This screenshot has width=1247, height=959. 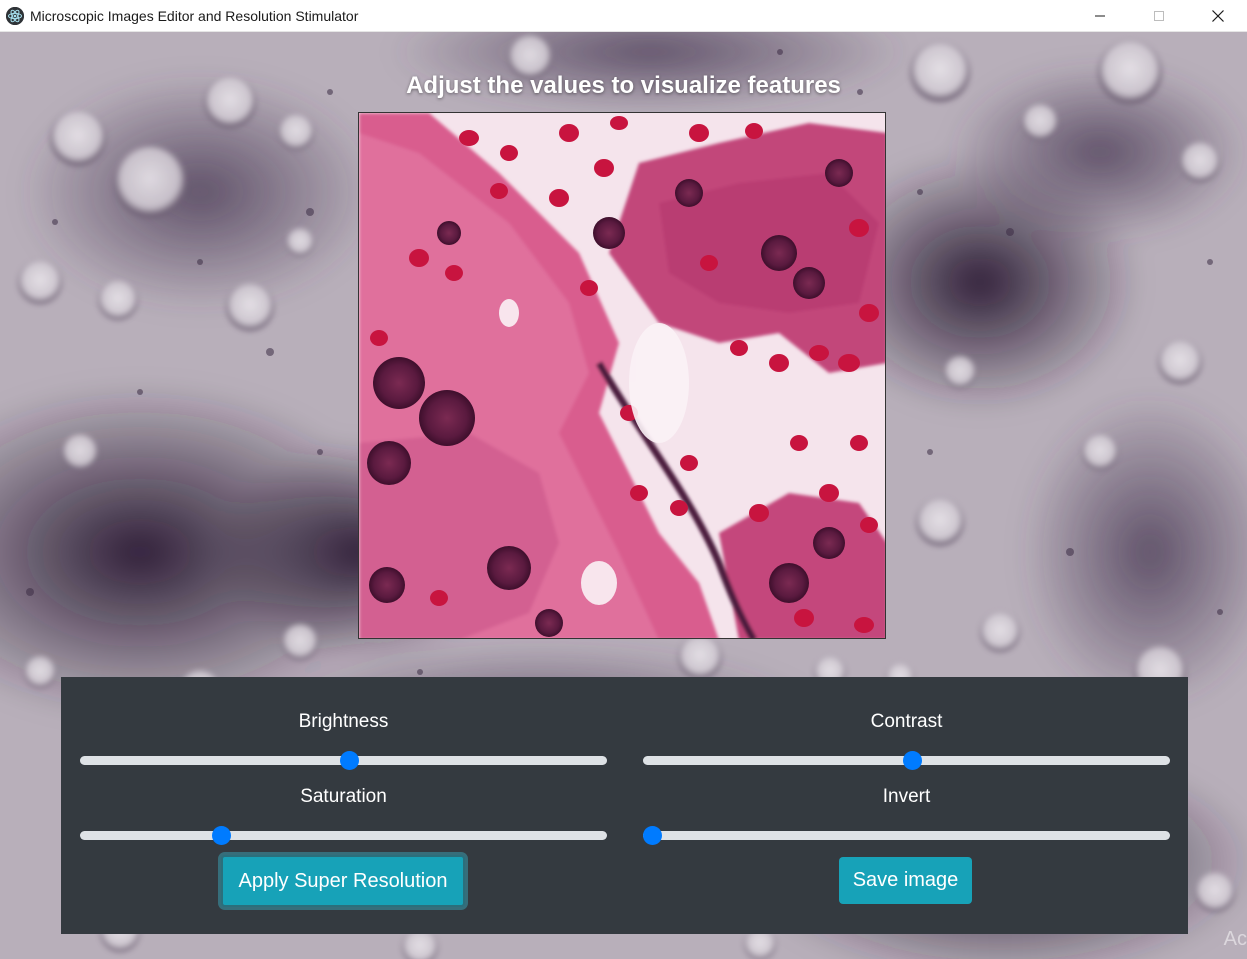 What do you see at coordinates (343, 796) in the screenshot?
I see `saturation-label: Saturation` at bounding box center [343, 796].